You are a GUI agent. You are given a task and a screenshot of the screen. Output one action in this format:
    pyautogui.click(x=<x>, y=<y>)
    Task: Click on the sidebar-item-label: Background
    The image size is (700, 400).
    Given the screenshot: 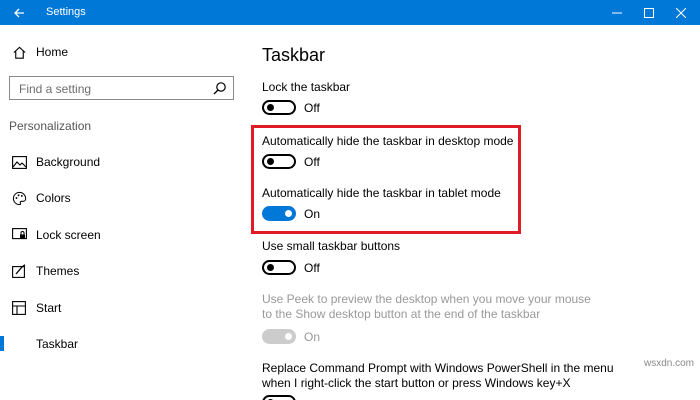 What is the action you would take?
    pyautogui.click(x=68, y=162)
    